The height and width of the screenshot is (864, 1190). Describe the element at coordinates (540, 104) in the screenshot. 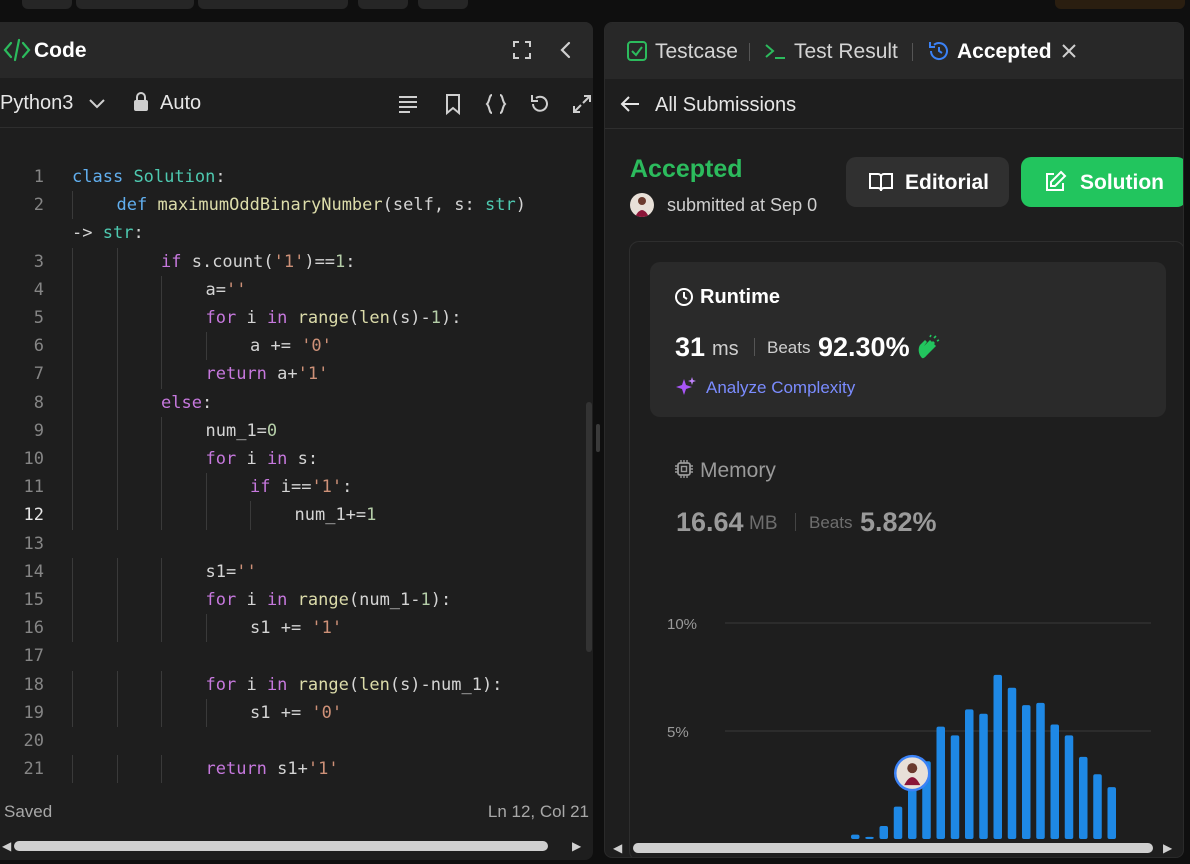

I see `reset-icon` at that location.